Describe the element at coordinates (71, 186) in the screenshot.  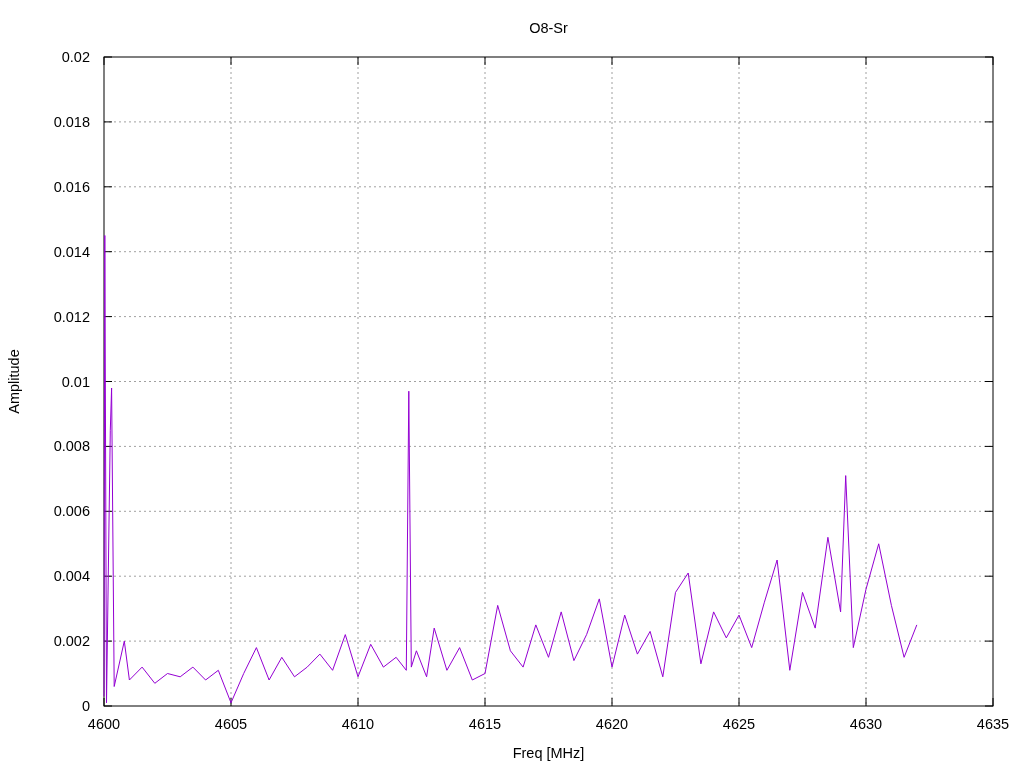
I see `y-tick-label: 0.016` at that location.